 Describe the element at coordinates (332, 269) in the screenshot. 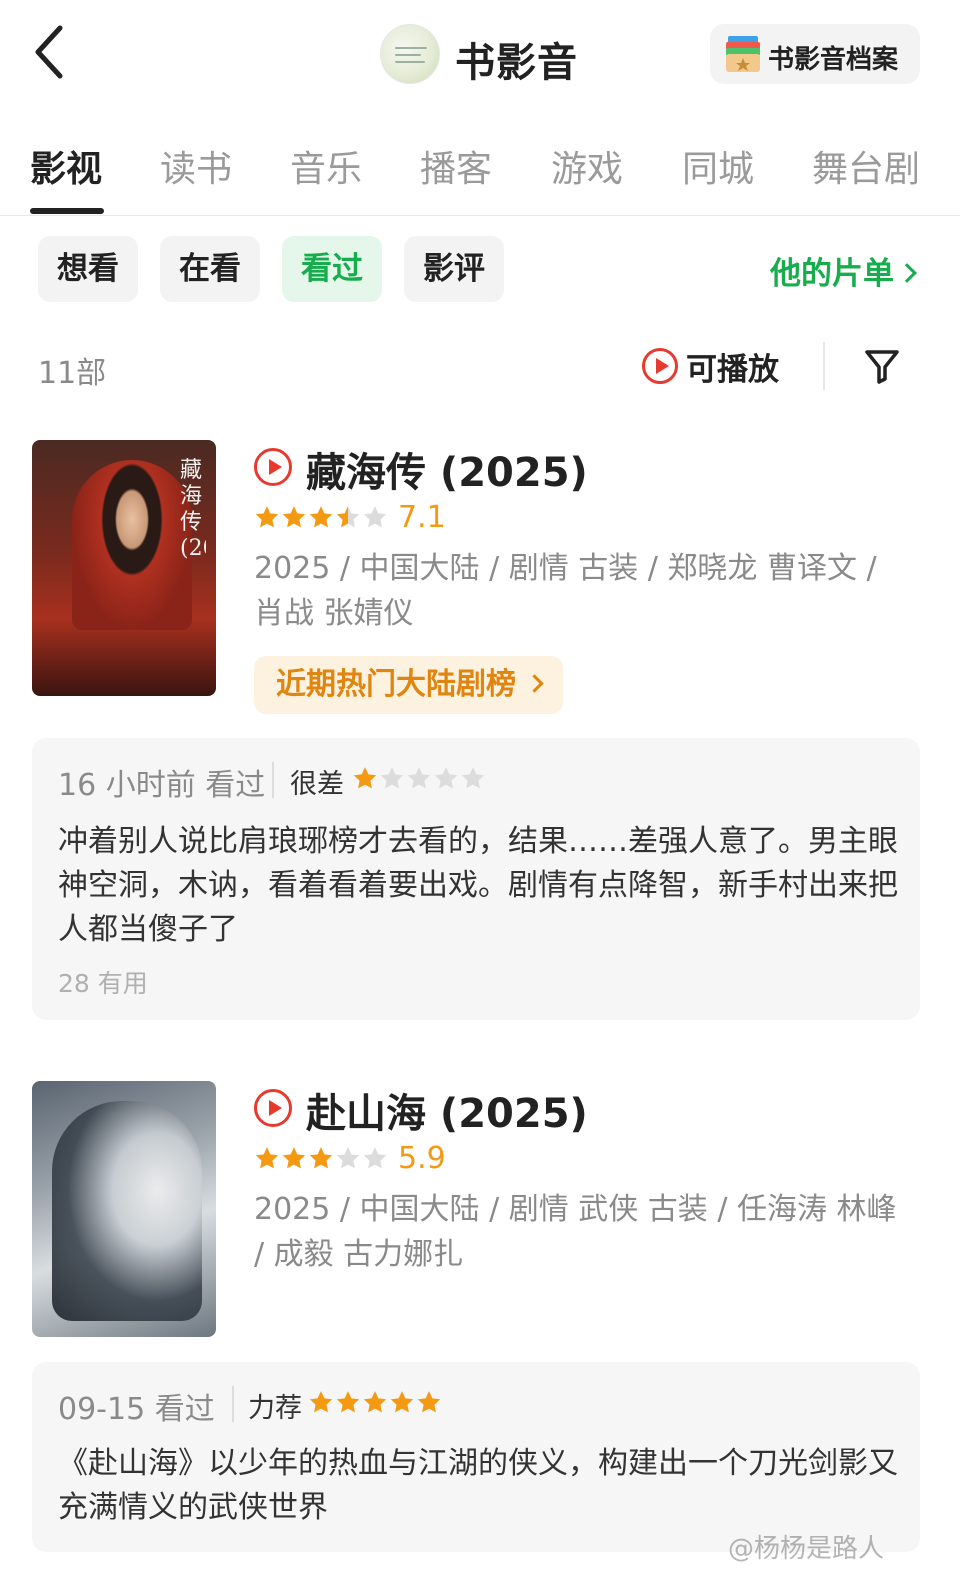

I see `filter-watched: 看过` at that location.